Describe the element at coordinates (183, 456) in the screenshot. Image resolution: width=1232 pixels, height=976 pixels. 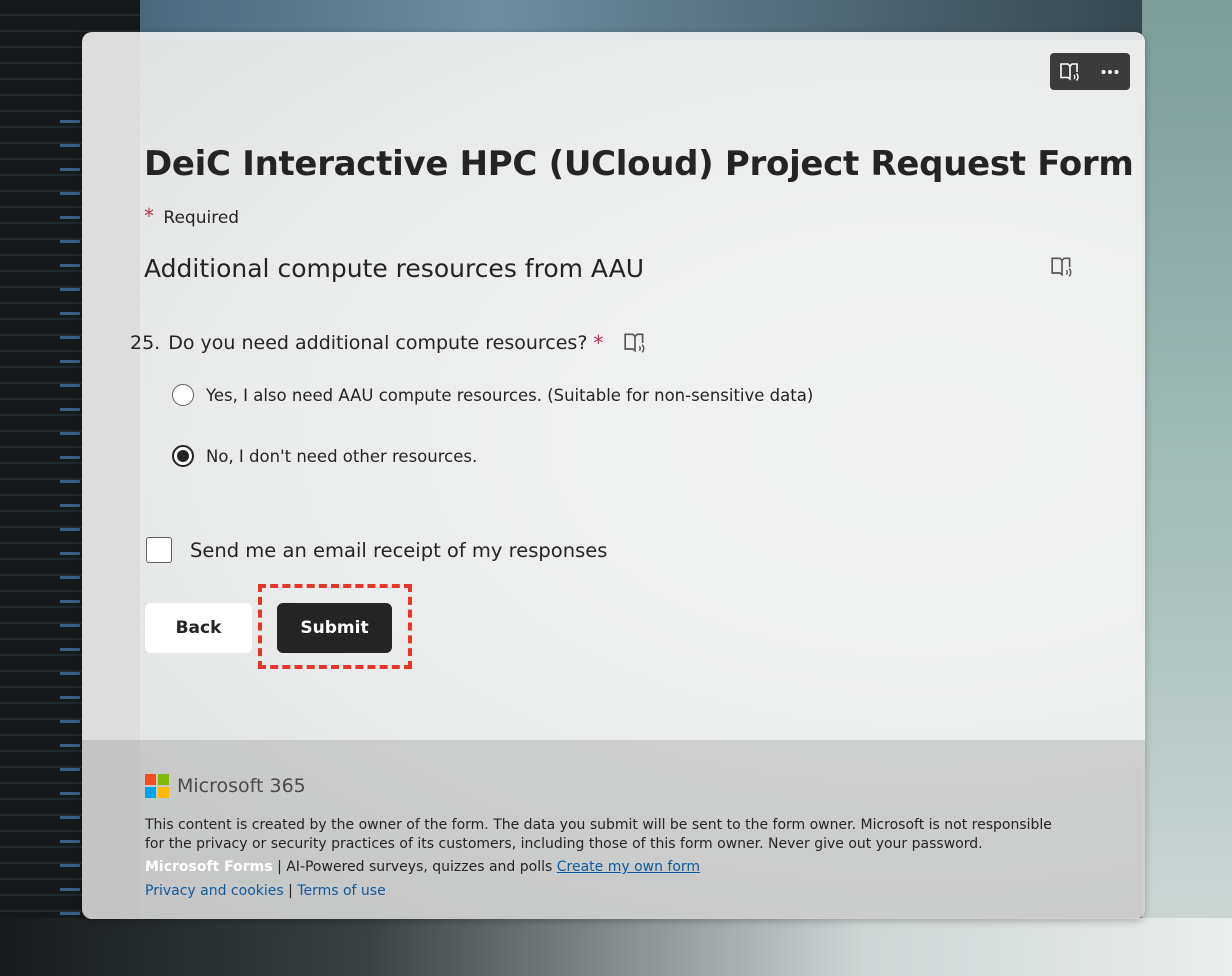
I see `radio-button-no` at that location.